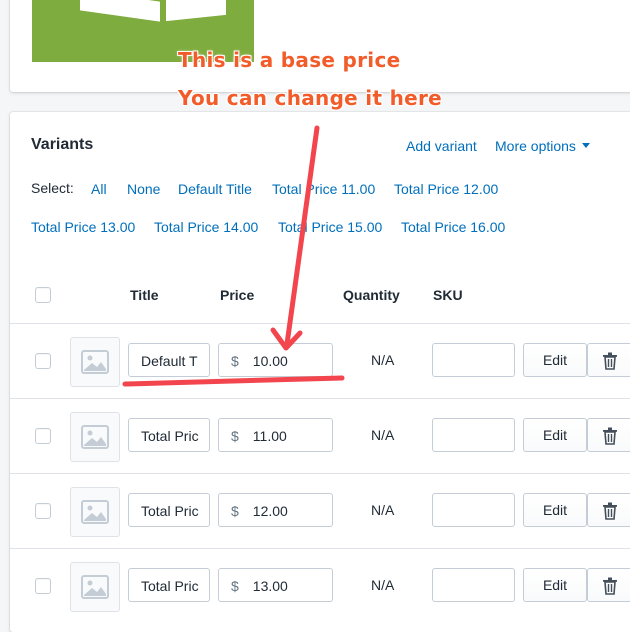 This screenshot has height=632, width=630. What do you see at coordinates (310, 98) in the screenshot?
I see `annotation-change-here-text: You can change it here` at bounding box center [310, 98].